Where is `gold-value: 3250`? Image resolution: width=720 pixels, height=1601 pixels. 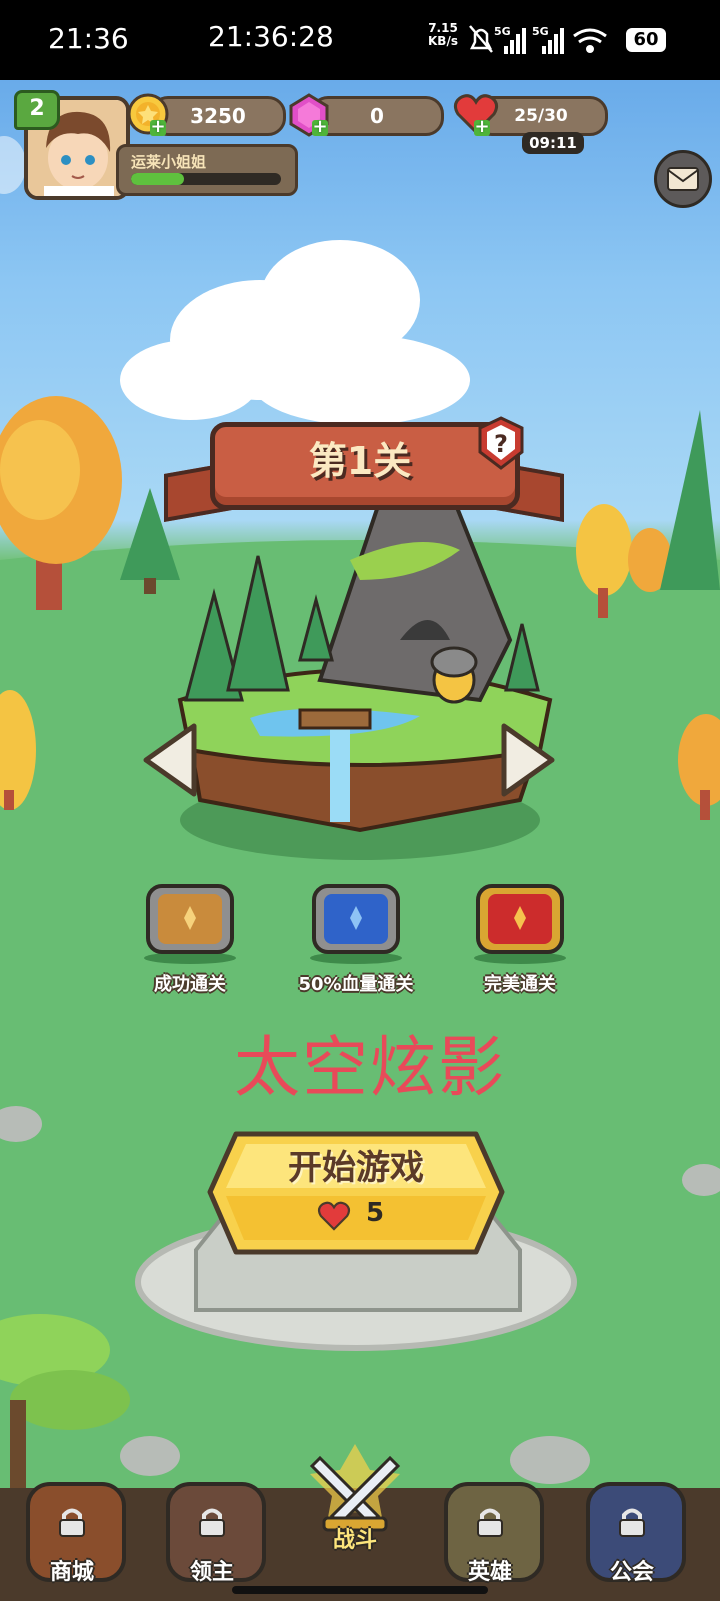 gold-value: 3250 is located at coordinates (218, 116).